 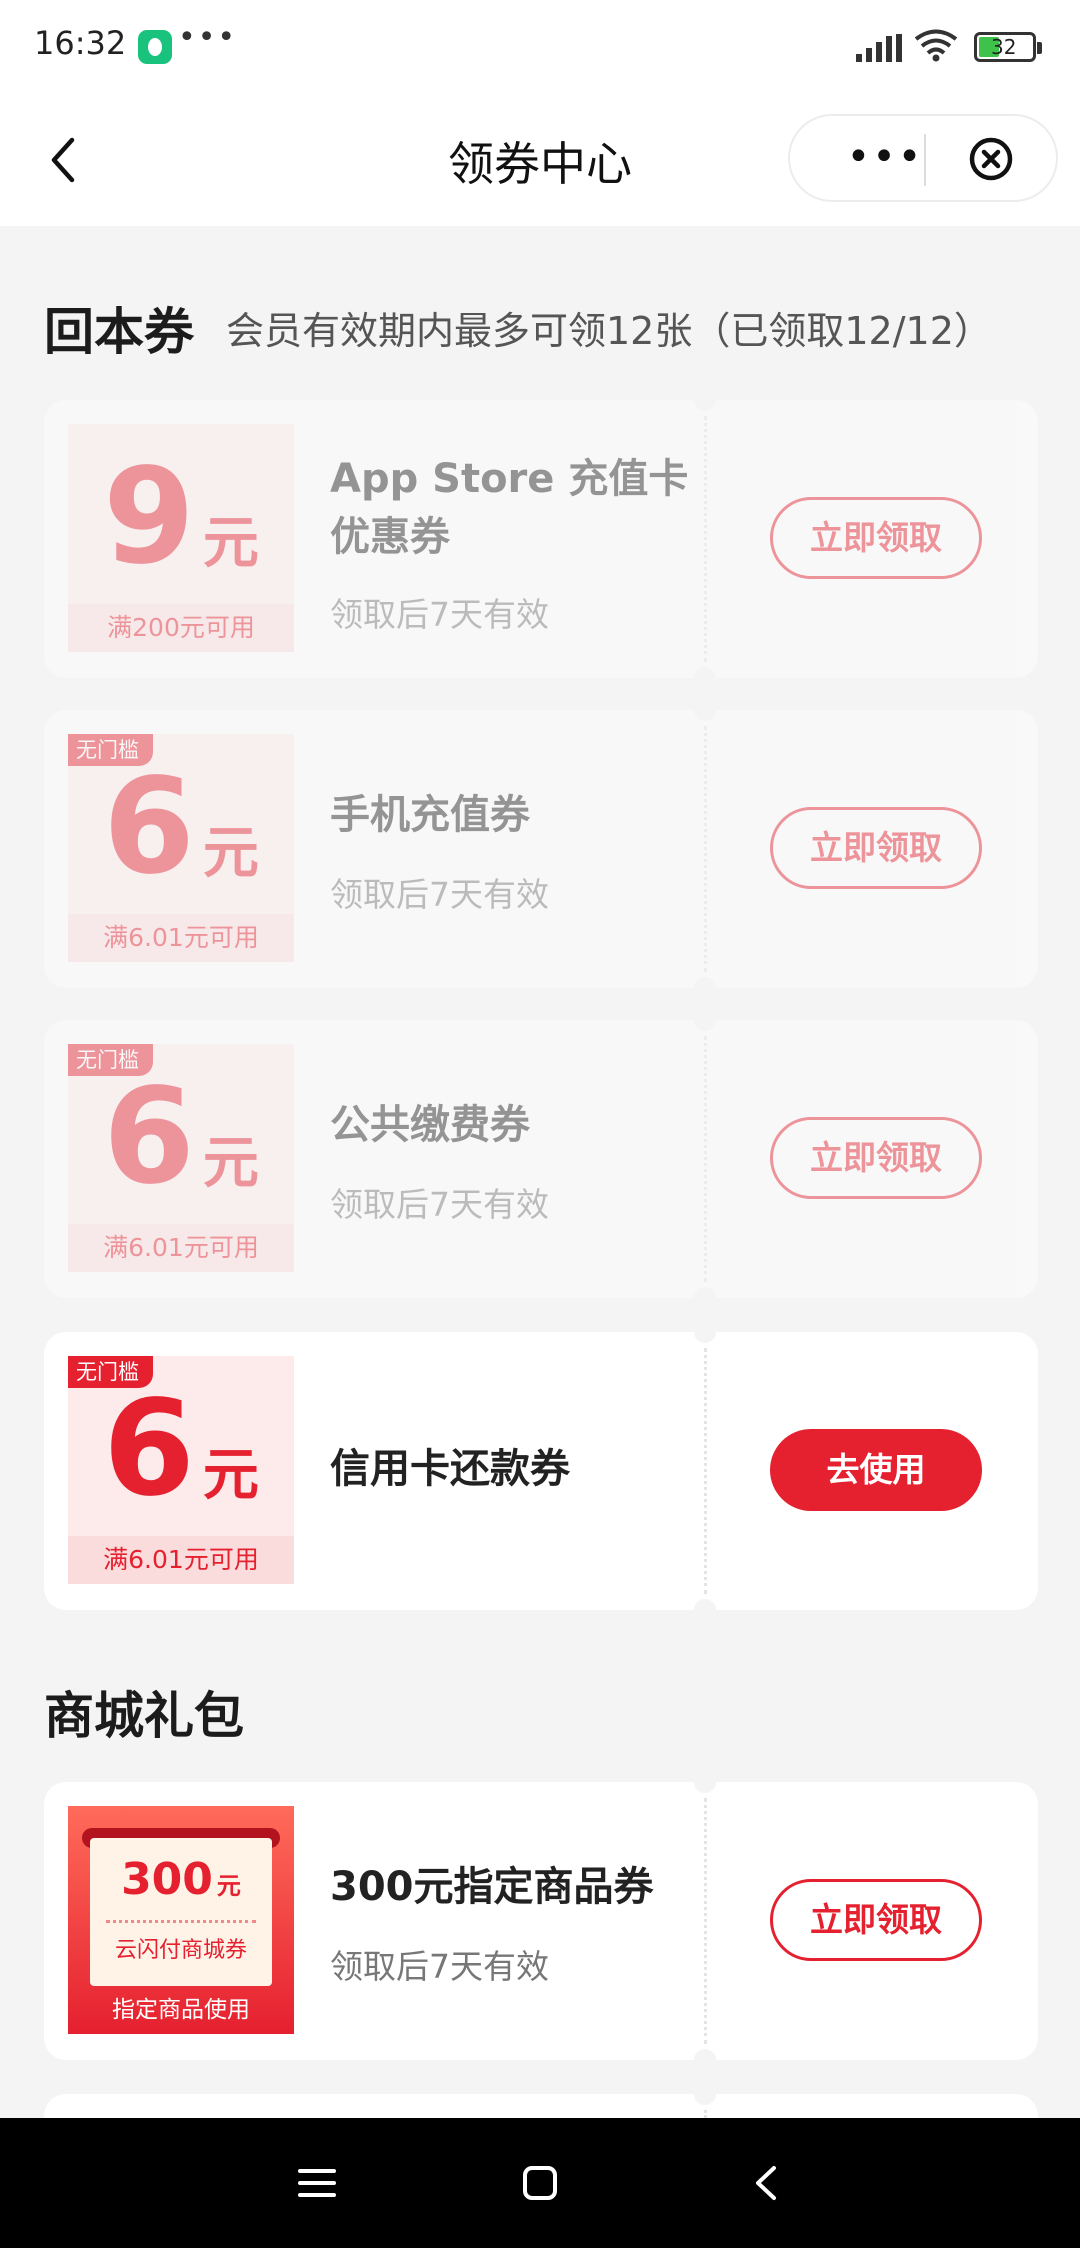 What do you see at coordinates (936, 45) in the screenshot?
I see `wifi-icon` at bounding box center [936, 45].